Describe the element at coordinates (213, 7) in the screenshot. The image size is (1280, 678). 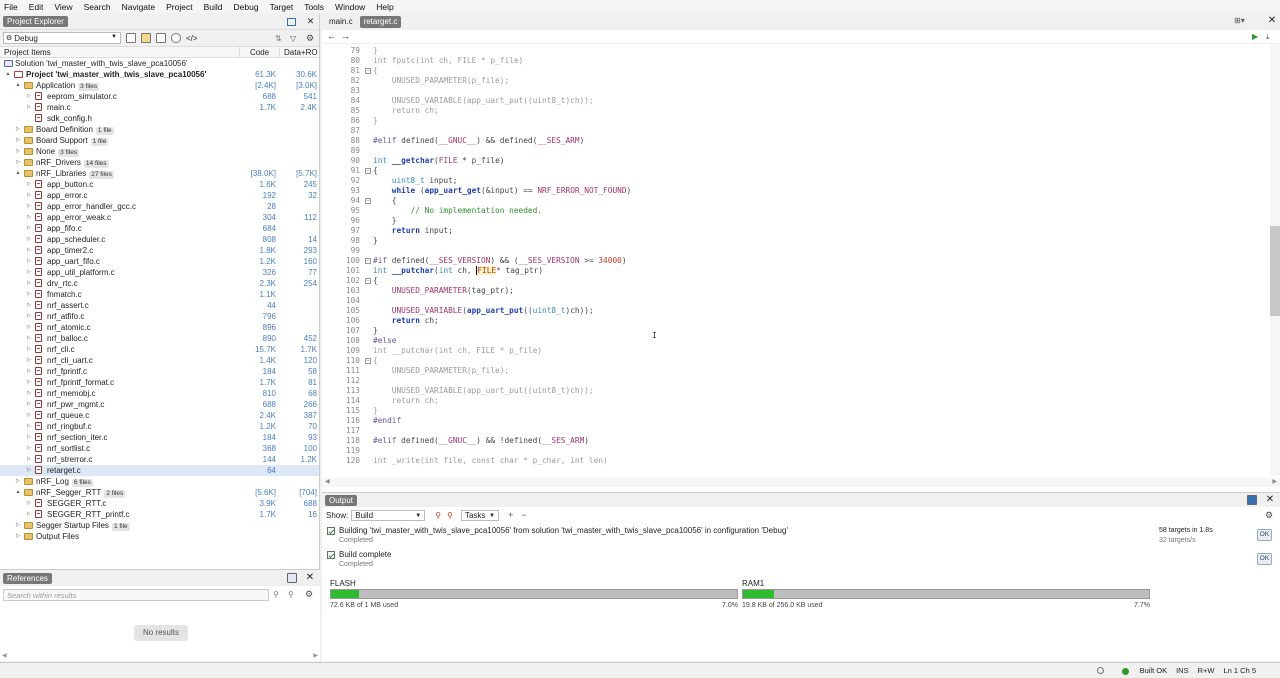
I see `menu-build: Build` at that location.